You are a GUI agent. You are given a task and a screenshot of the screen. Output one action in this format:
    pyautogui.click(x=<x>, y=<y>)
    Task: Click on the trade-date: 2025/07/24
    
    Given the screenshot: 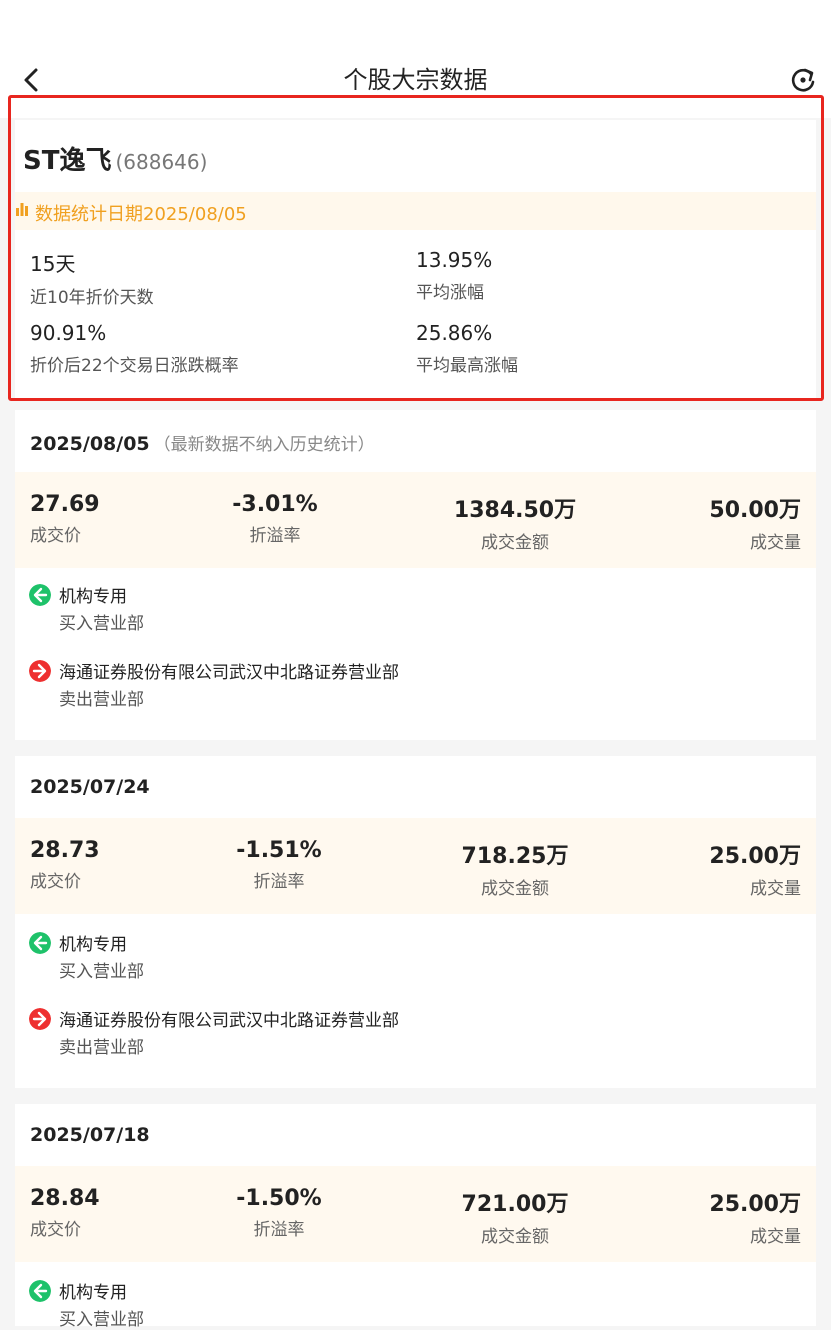 What is the action you would take?
    pyautogui.click(x=90, y=787)
    